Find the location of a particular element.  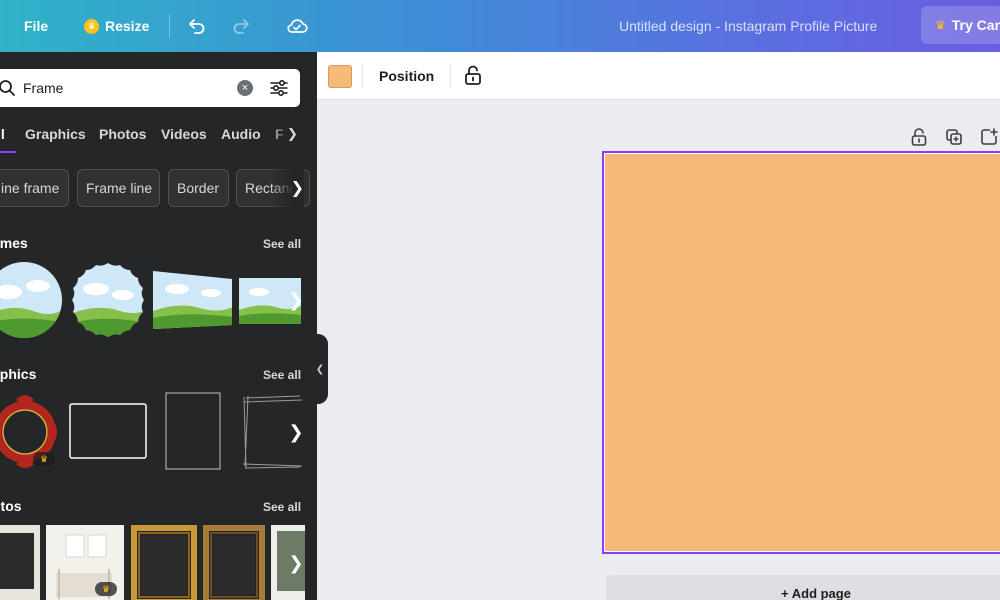

redo-icon is located at coordinates (241, 26).